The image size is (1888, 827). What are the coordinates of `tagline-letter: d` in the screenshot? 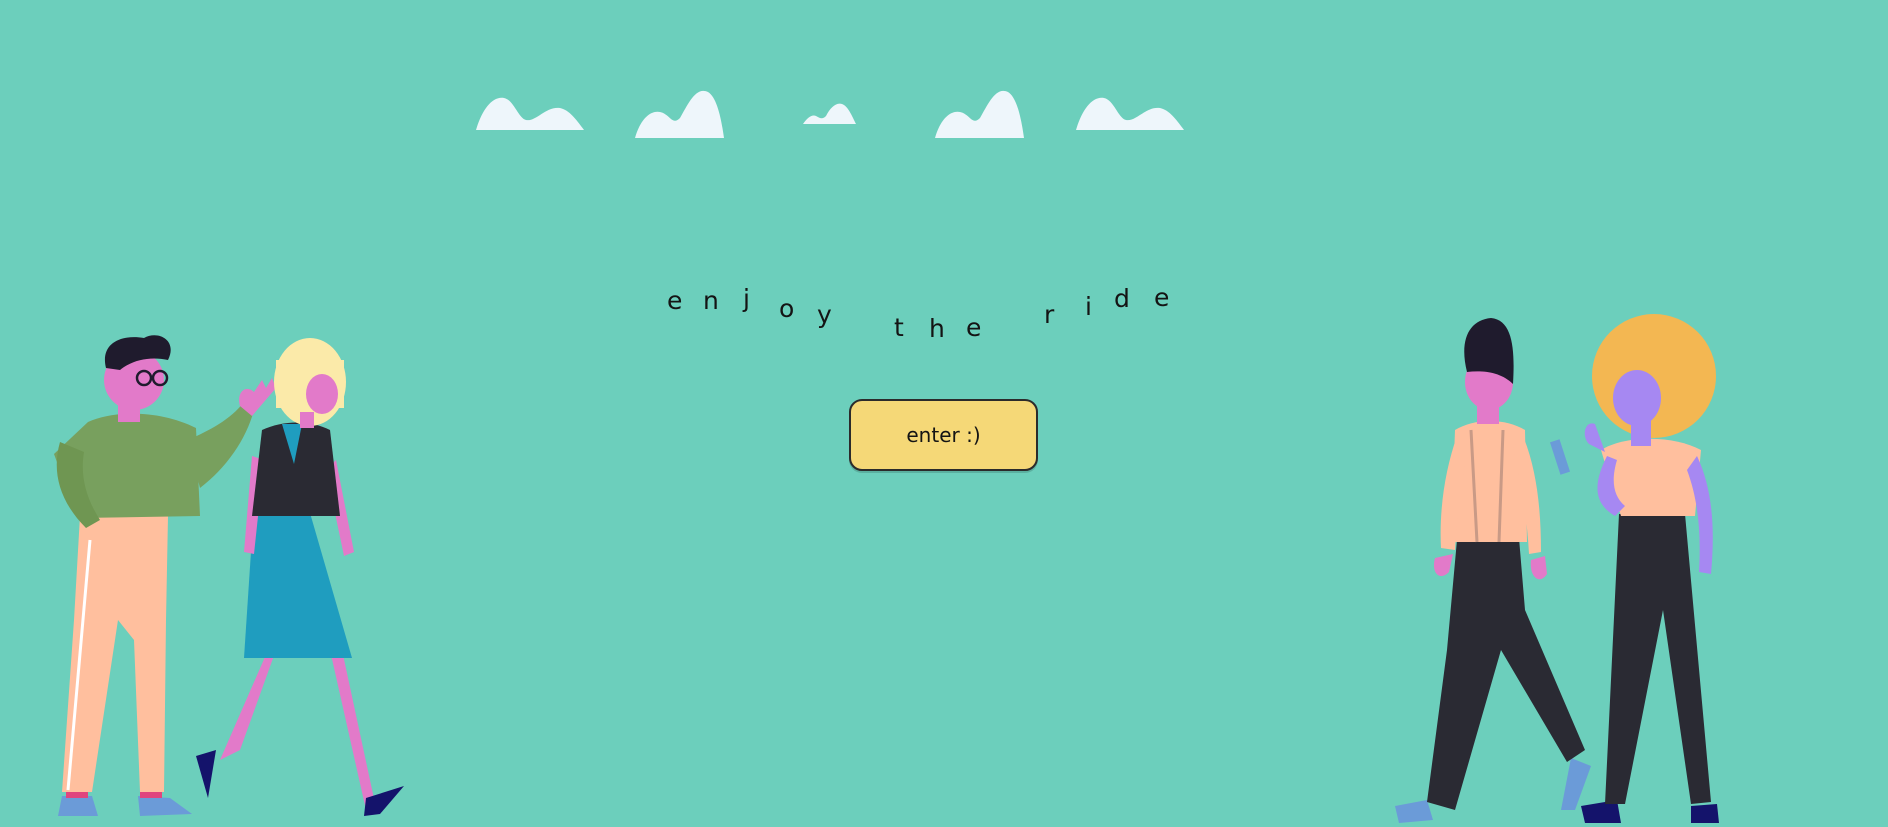 It's located at (1122, 298).